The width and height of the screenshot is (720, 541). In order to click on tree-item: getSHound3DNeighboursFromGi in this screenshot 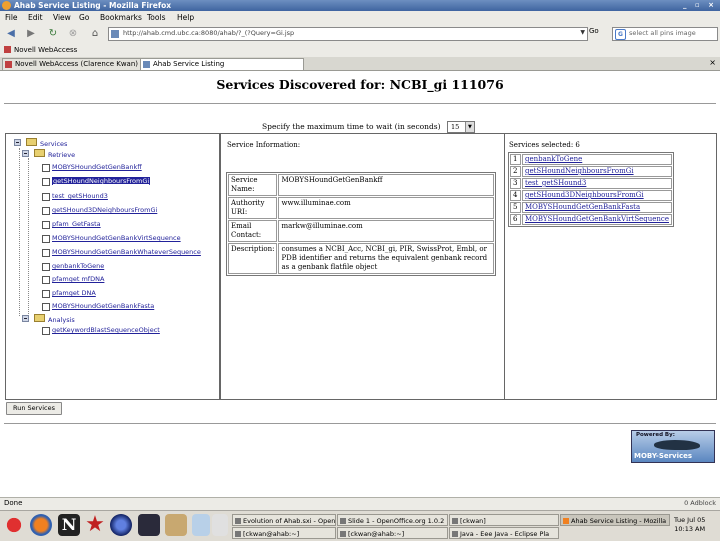, I will do `click(99, 210)`.